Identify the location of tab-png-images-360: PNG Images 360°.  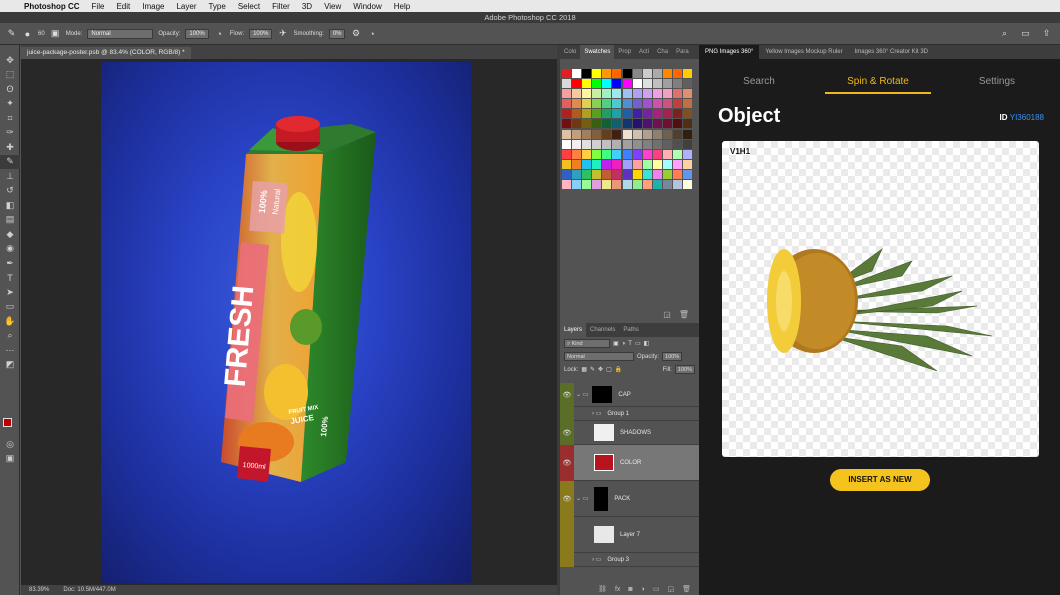
(729, 52).